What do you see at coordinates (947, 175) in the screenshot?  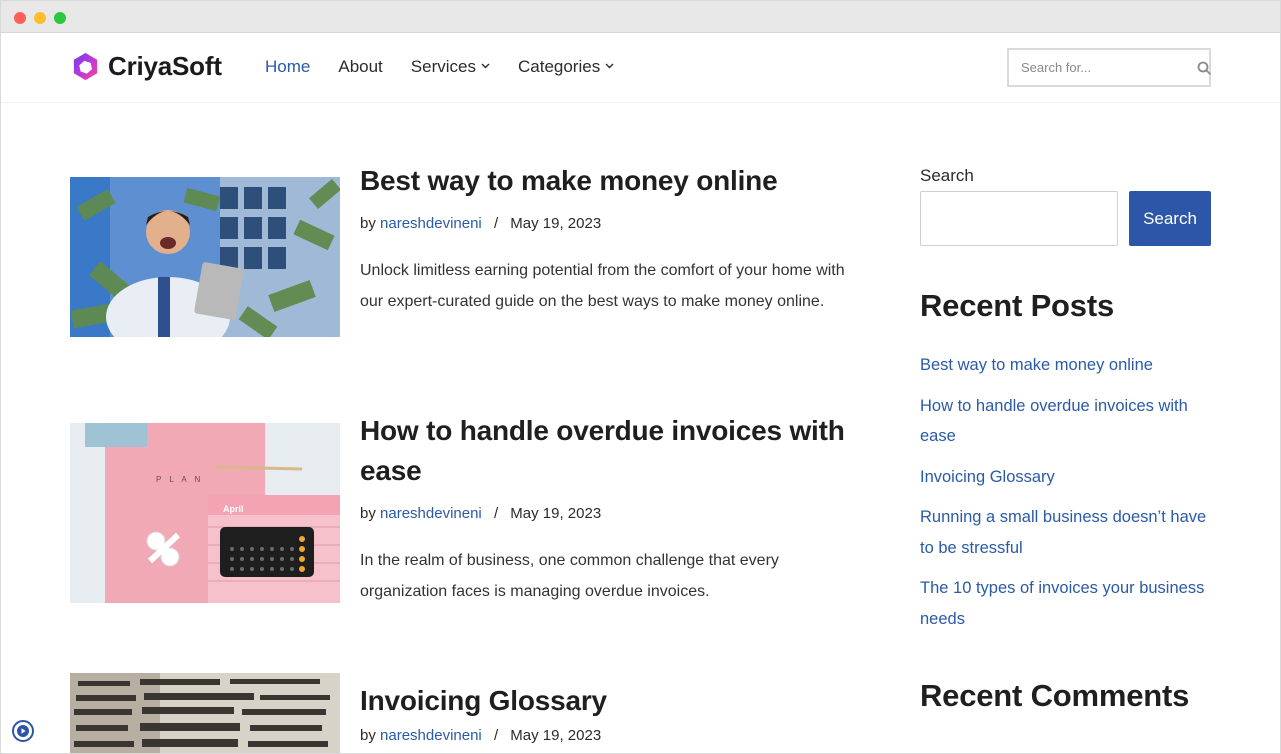 I see `sidebar-search-label: Search` at bounding box center [947, 175].